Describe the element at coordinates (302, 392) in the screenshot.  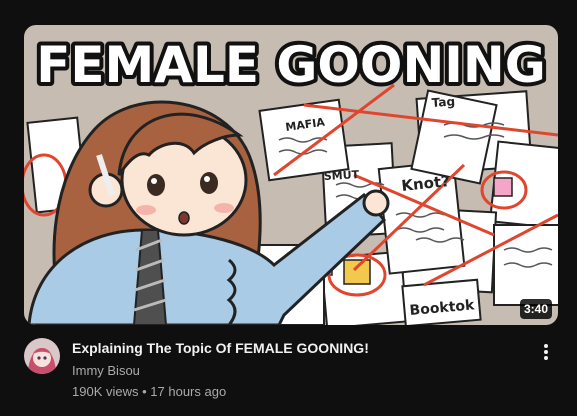
I see `video-stats: 190K views • 17 hours ago` at that location.